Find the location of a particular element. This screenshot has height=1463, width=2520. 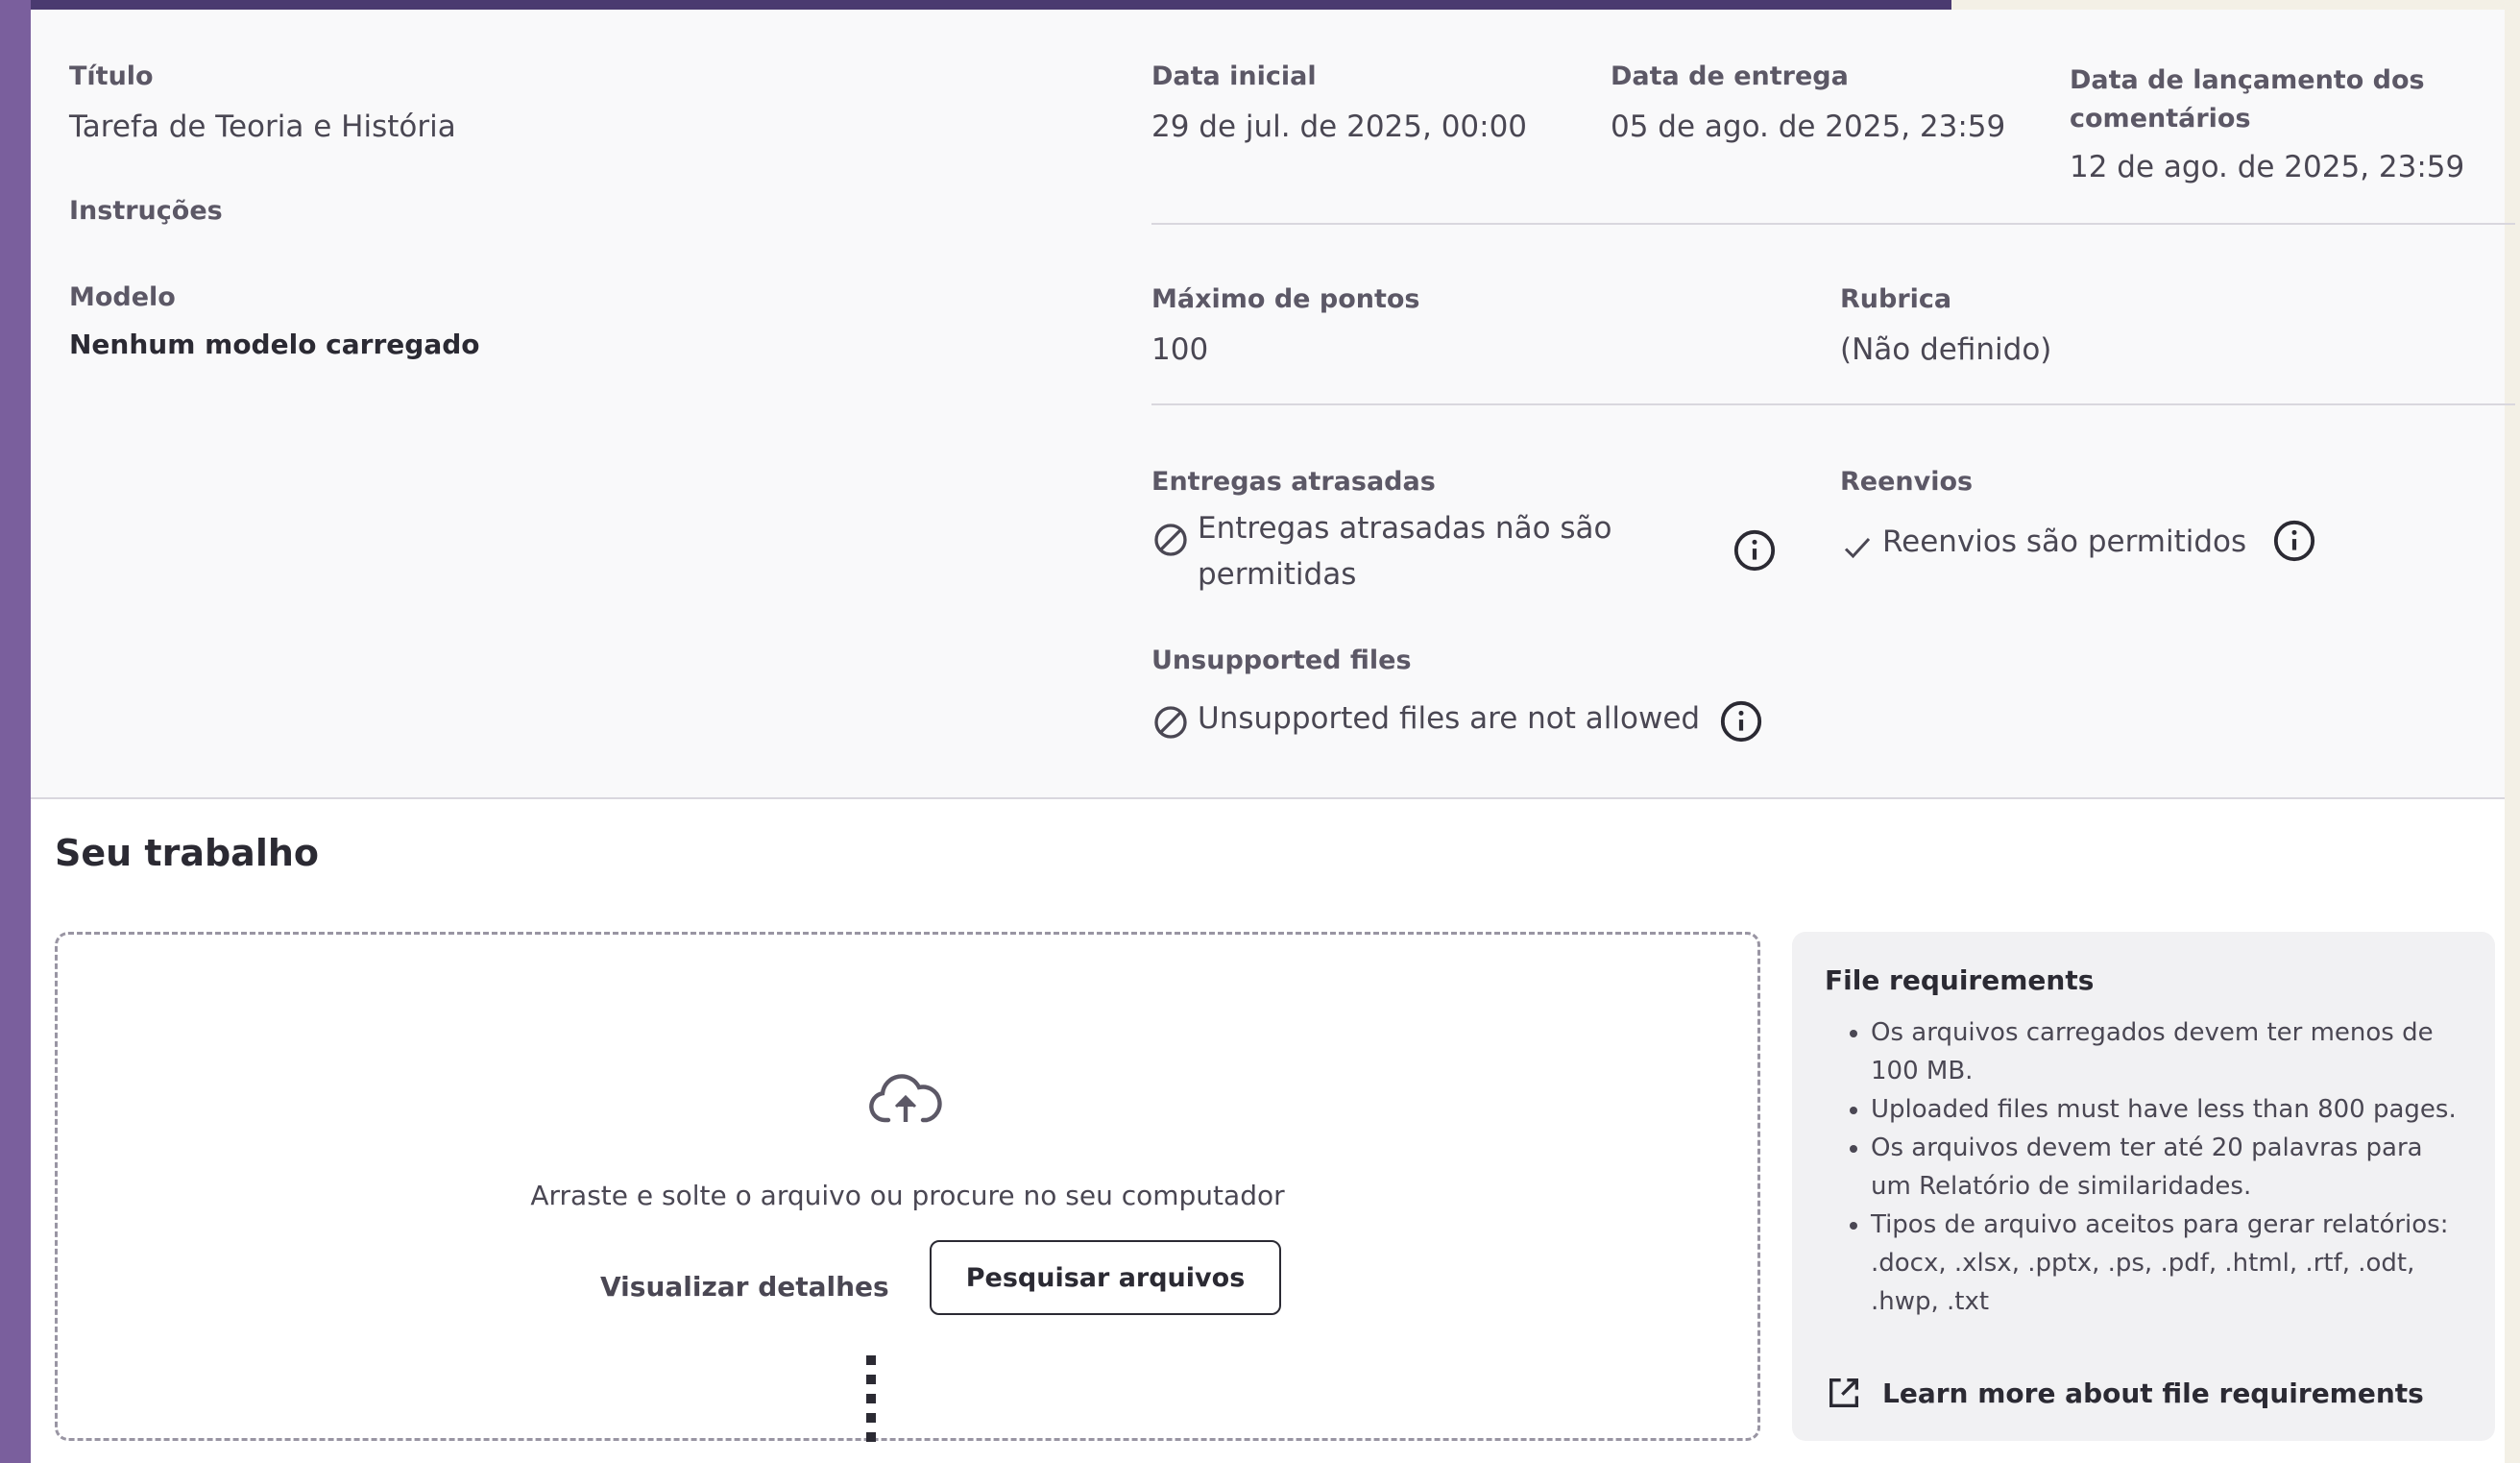

start-date-label: Data inicial is located at coordinates (1234, 76).